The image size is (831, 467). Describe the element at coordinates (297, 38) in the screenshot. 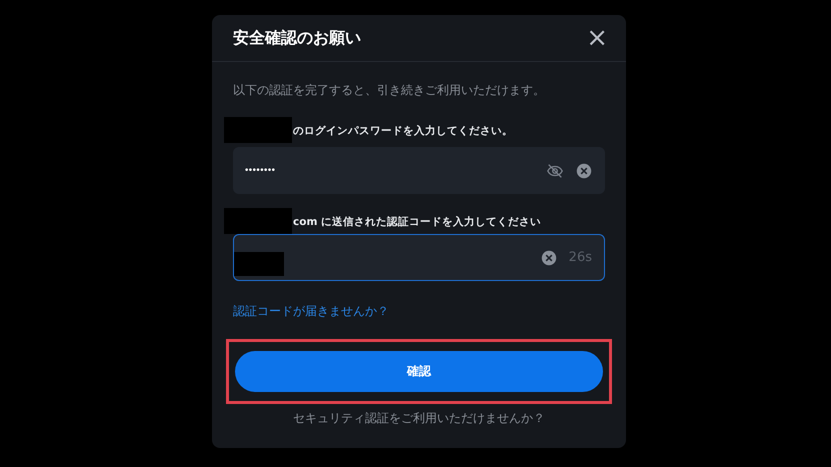

I see `dialog-title: 安全確認のお願い` at that location.